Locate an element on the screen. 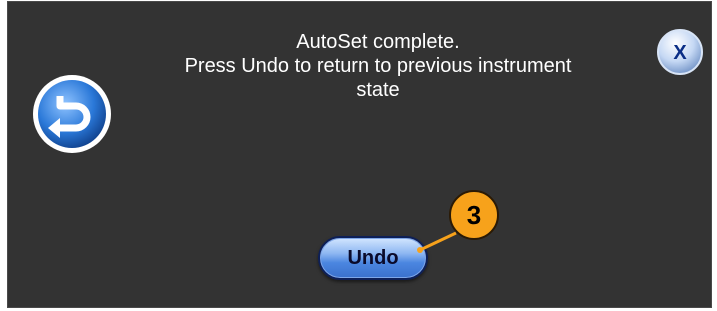 This screenshot has width=717, height=311. close-label: X is located at coordinates (680, 53).